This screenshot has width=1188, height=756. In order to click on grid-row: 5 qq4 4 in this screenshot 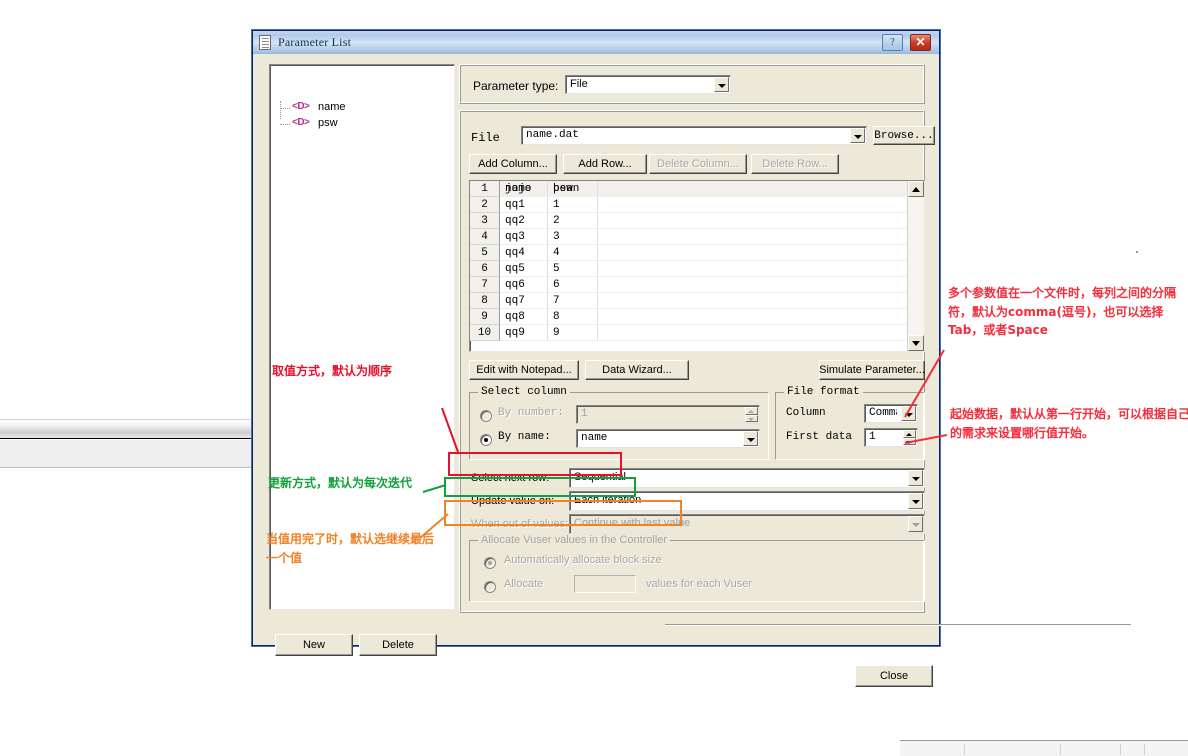, I will do `click(688, 253)`.